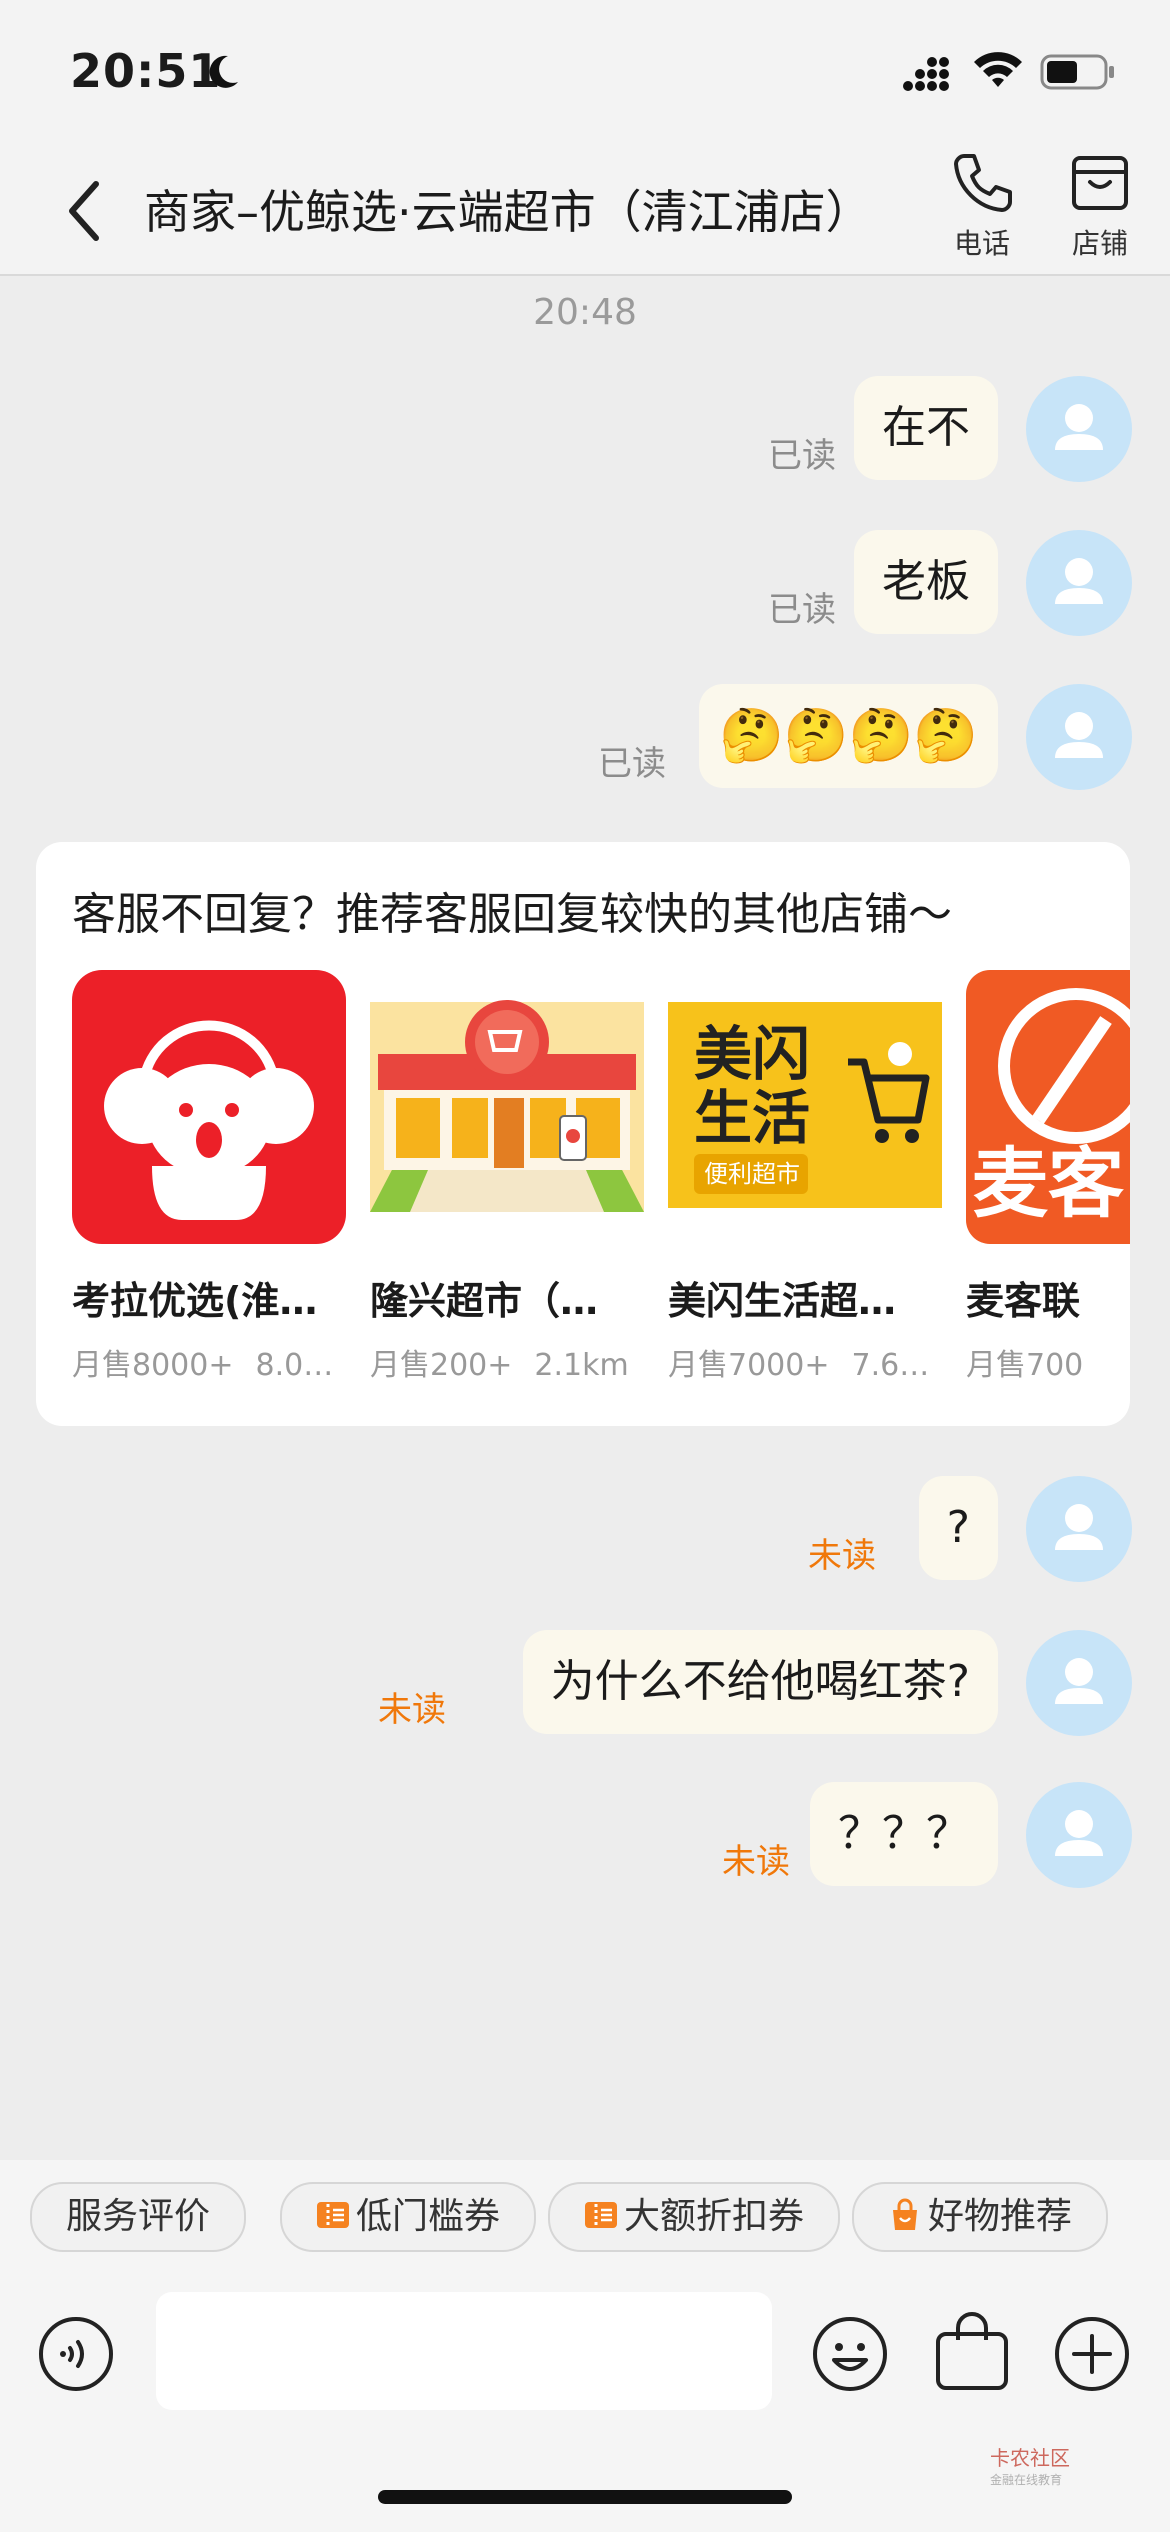 This screenshot has width=1170, height=2532. I want to click on chat-header: 商家–优鲸选·云端超市（清江浦店） 电话 店铺, so click(585, 208).